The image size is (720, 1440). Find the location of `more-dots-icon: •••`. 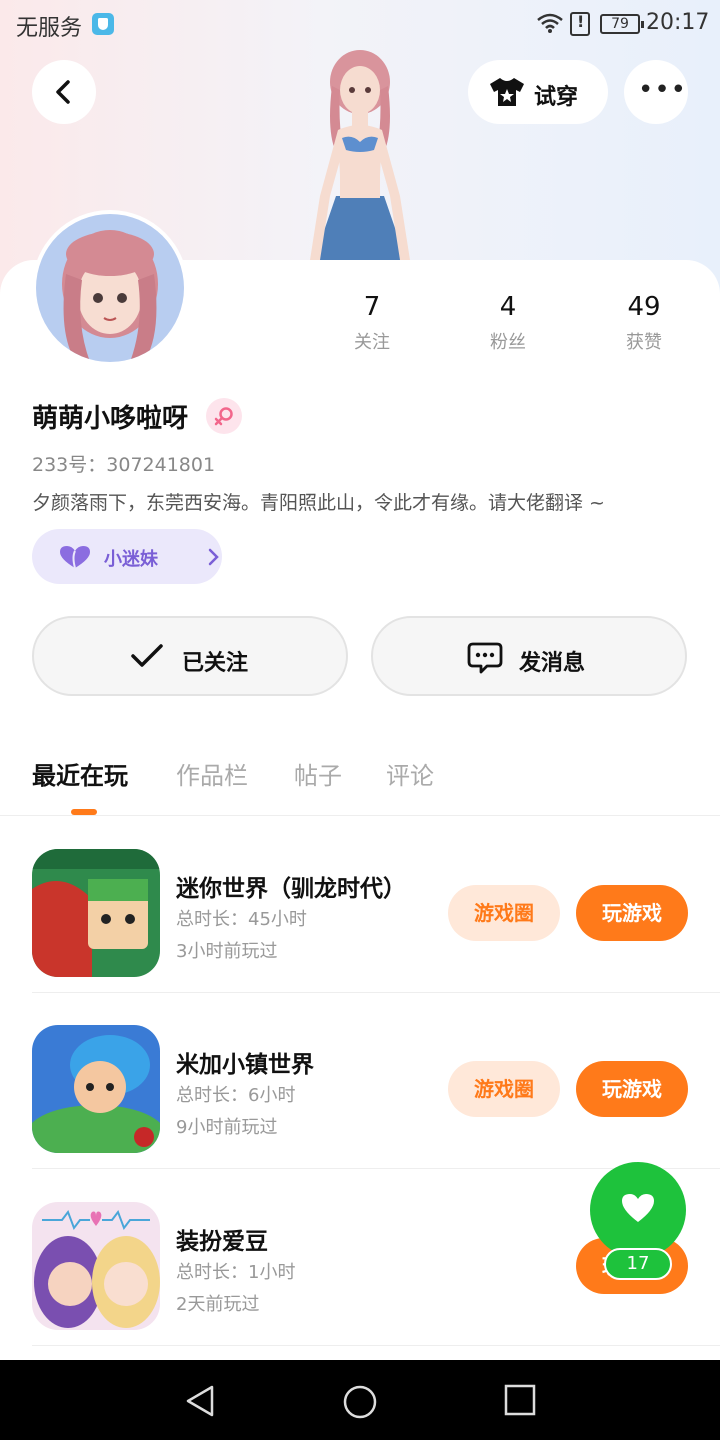

more-dots-icon: ••• is located at coordinates (663, 90).